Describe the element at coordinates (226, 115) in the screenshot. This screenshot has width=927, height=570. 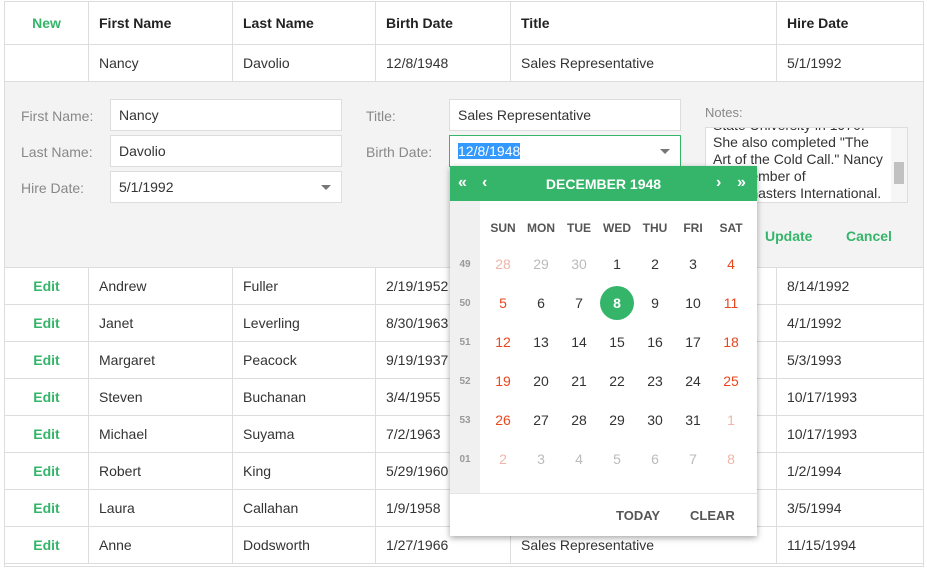
I see `first-name-input: Nancy` at that location.